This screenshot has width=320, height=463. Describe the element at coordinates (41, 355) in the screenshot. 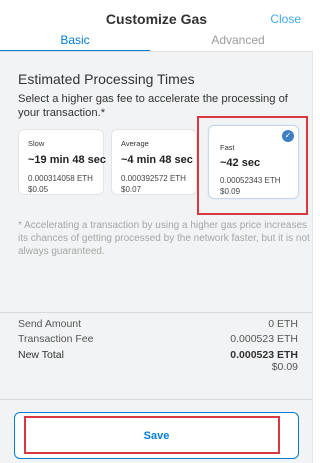

I see `summary-label: New Total` at that location.